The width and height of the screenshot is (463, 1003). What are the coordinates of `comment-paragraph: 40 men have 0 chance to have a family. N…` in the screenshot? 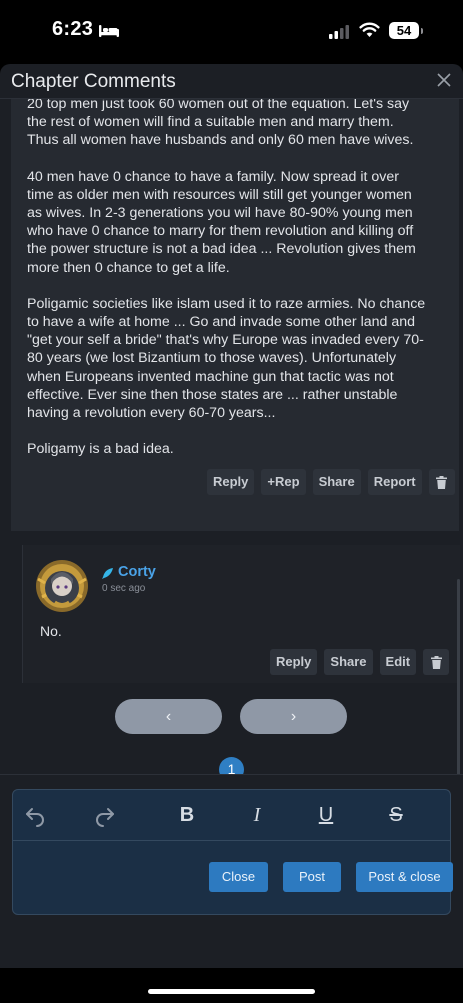 It's located at (223, 222).